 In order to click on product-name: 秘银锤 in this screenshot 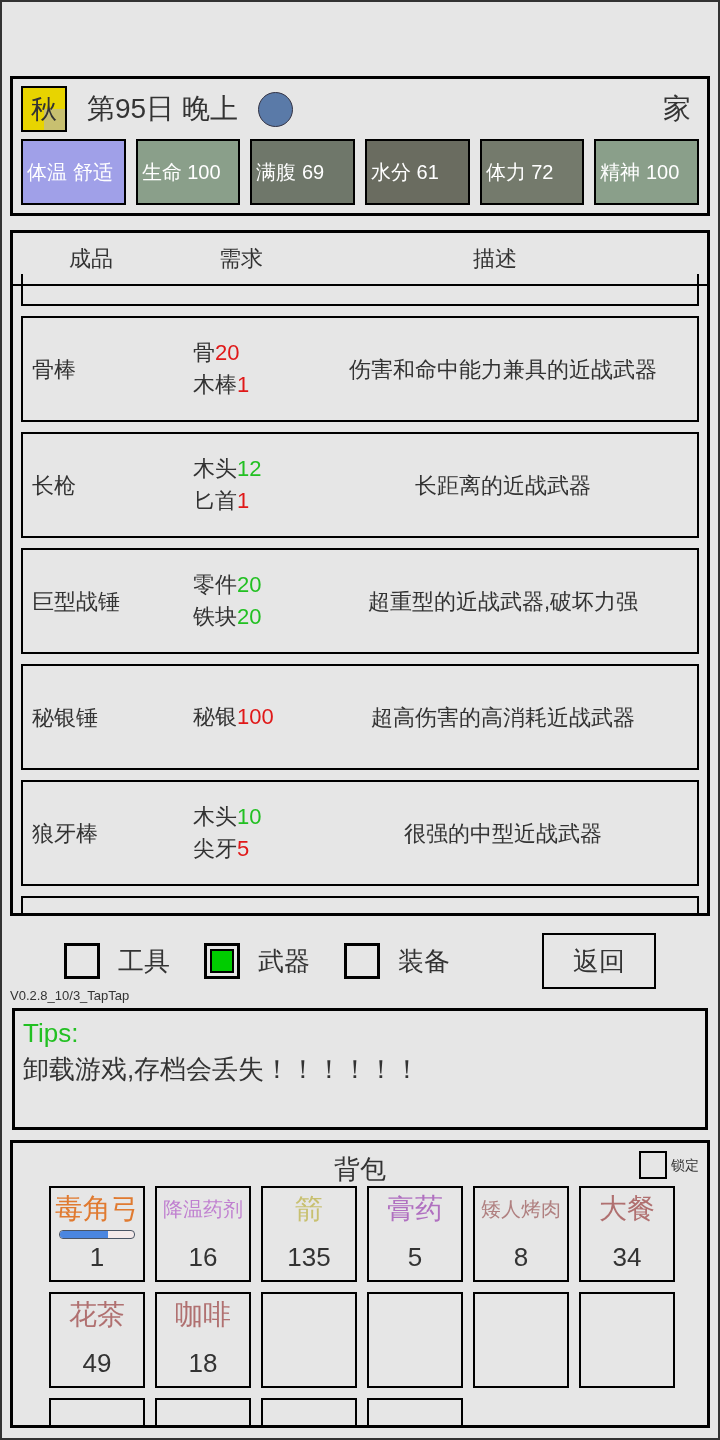, I will do `click(65, 717)`.